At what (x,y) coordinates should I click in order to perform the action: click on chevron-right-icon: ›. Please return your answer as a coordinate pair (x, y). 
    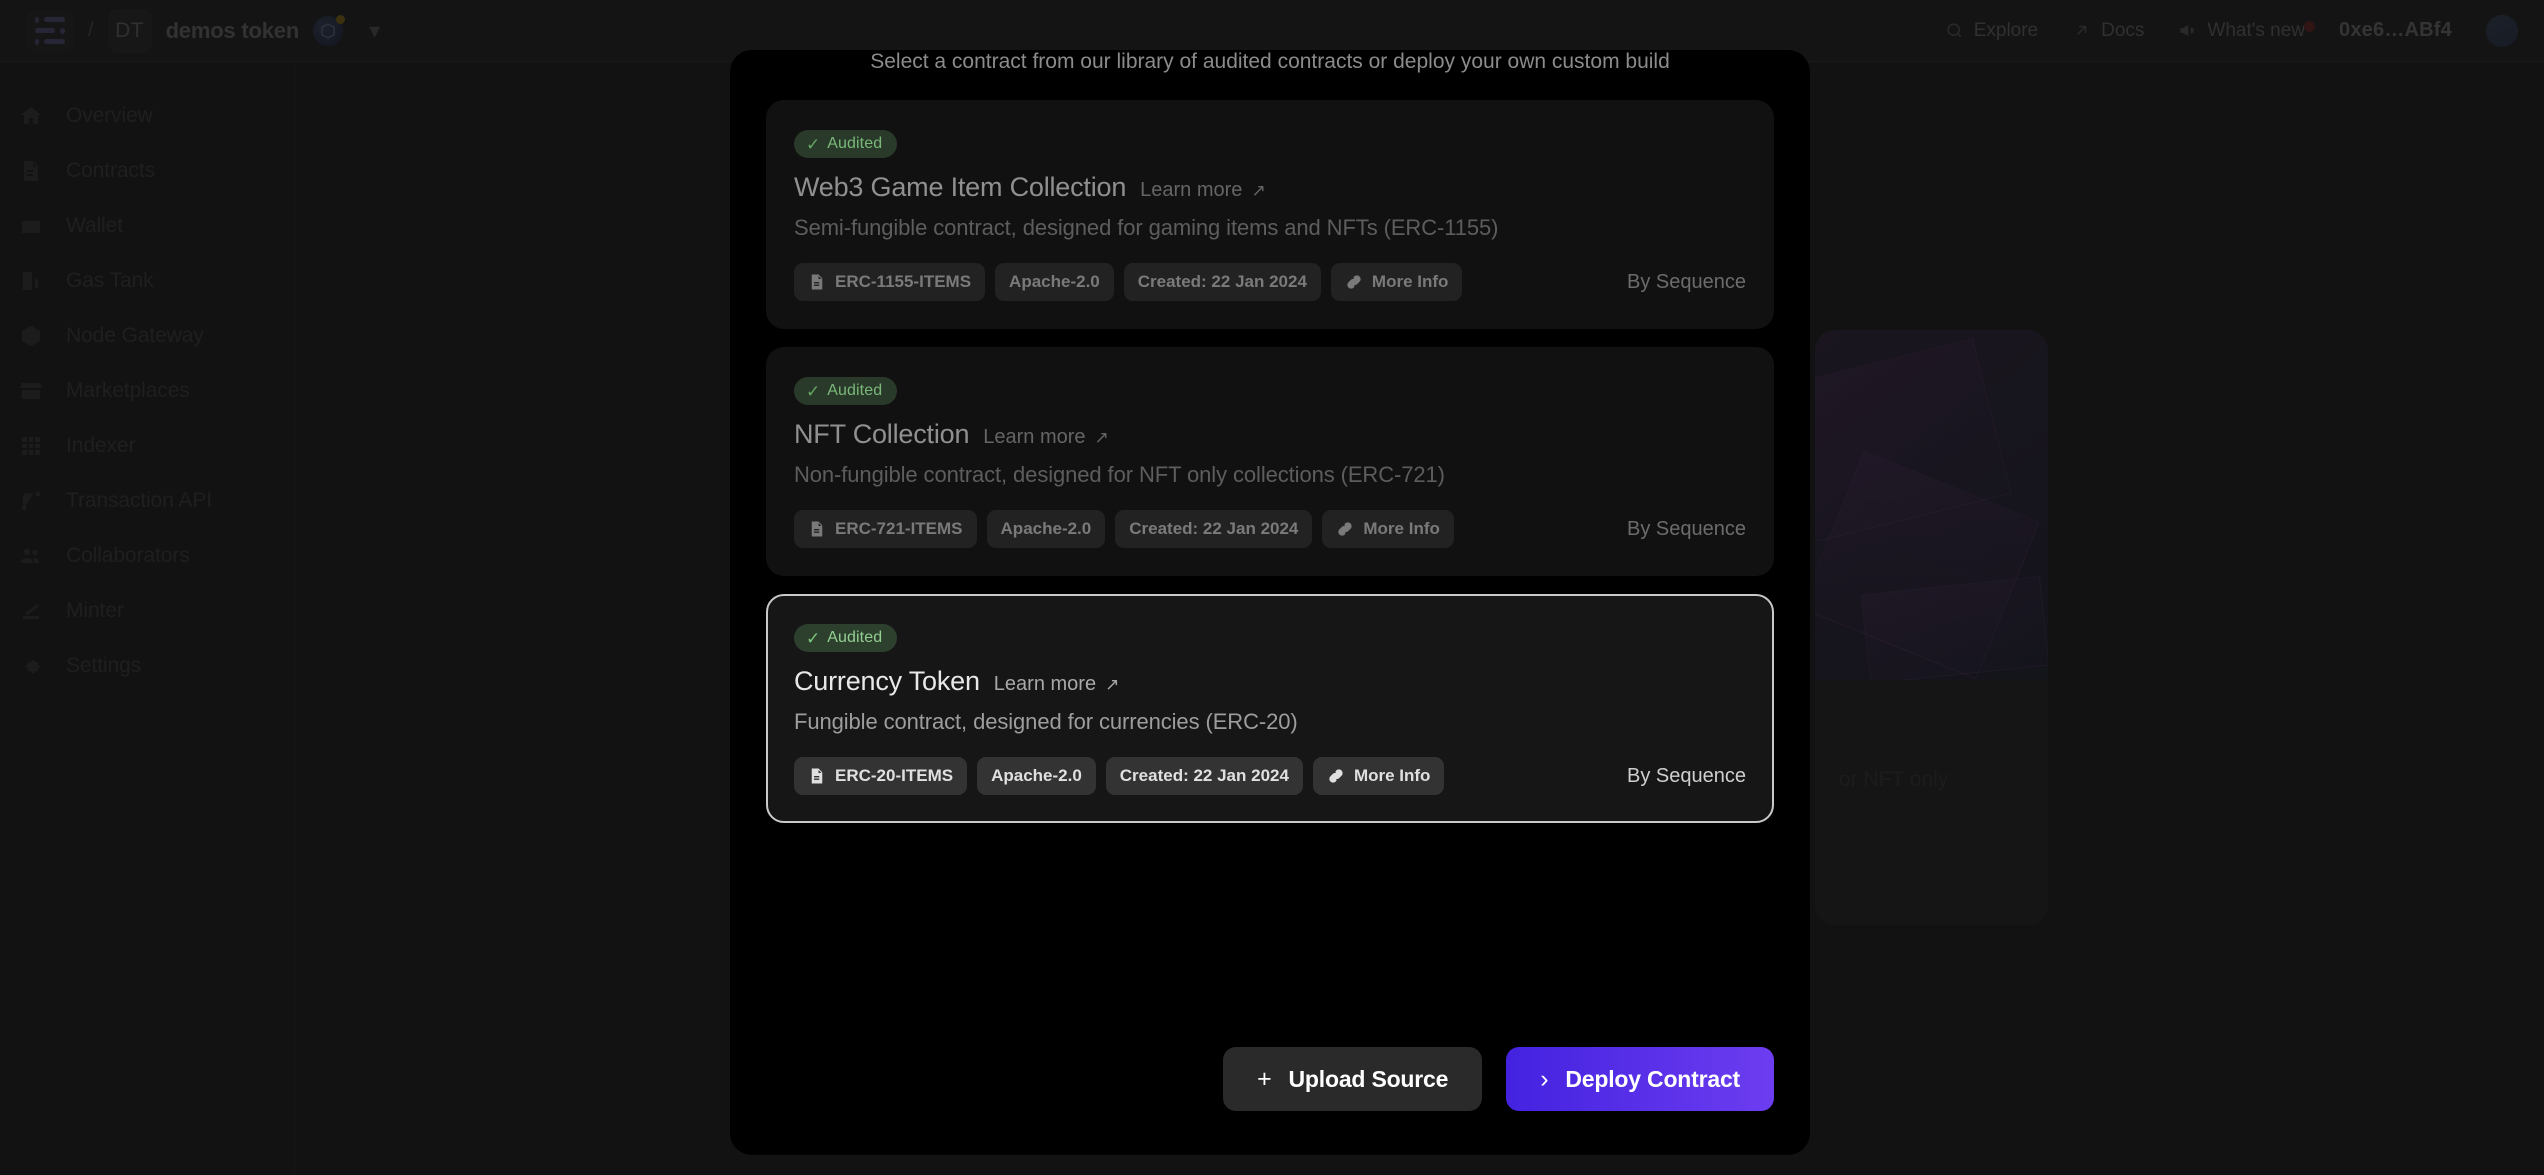
    Looking at the image, I should click on (1544, 1078).